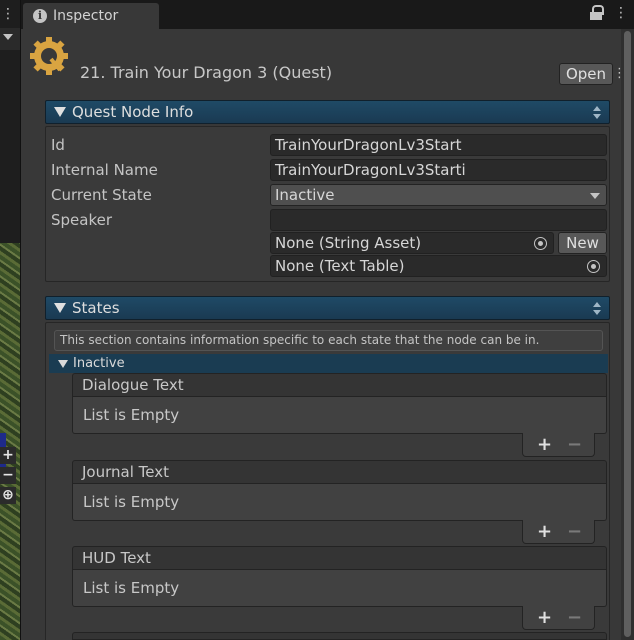  What do you see at coordinates (328, 363) in the screenshot?
I see `state-foldout-inactive: Inactive` at bounding box center [328, 363].